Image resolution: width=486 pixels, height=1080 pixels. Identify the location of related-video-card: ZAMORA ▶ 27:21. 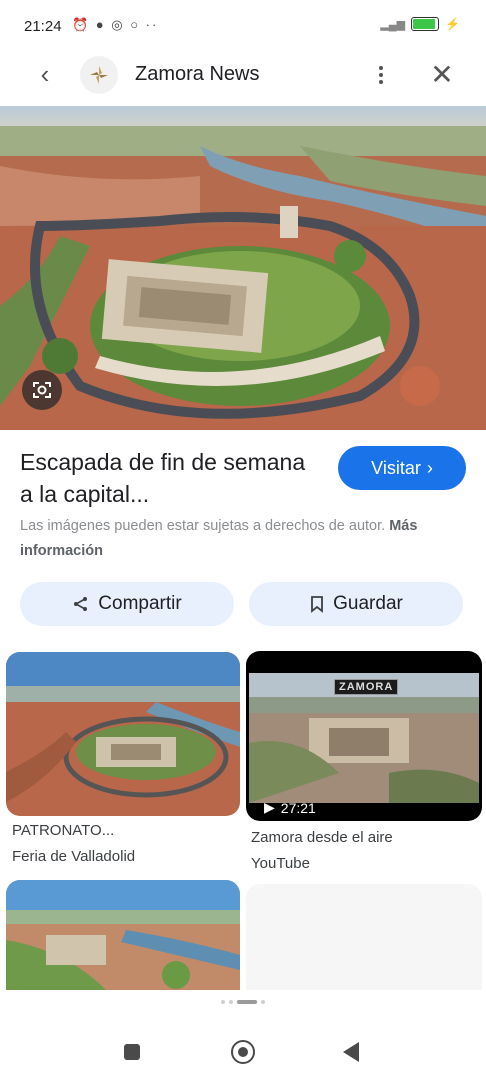
(364, 736).